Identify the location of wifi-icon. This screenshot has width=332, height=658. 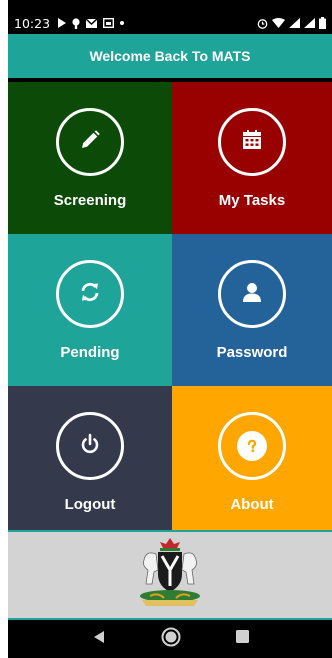
(278, 23).